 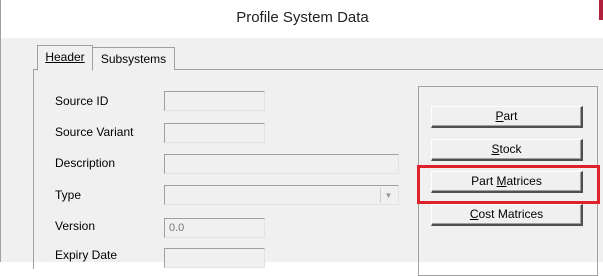 What do you see at coordinates (85, 163) in the screenshot?
I see `description-label: Description` at bounding box center [85, 163].